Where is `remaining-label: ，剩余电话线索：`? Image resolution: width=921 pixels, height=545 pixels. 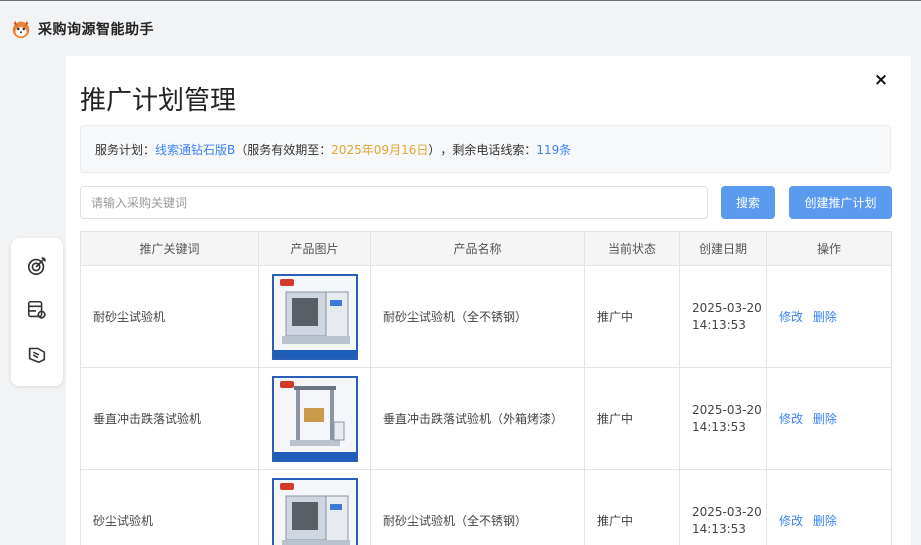
remaining-label: ，剩余电话线索： is located at coordinates (488, 149).